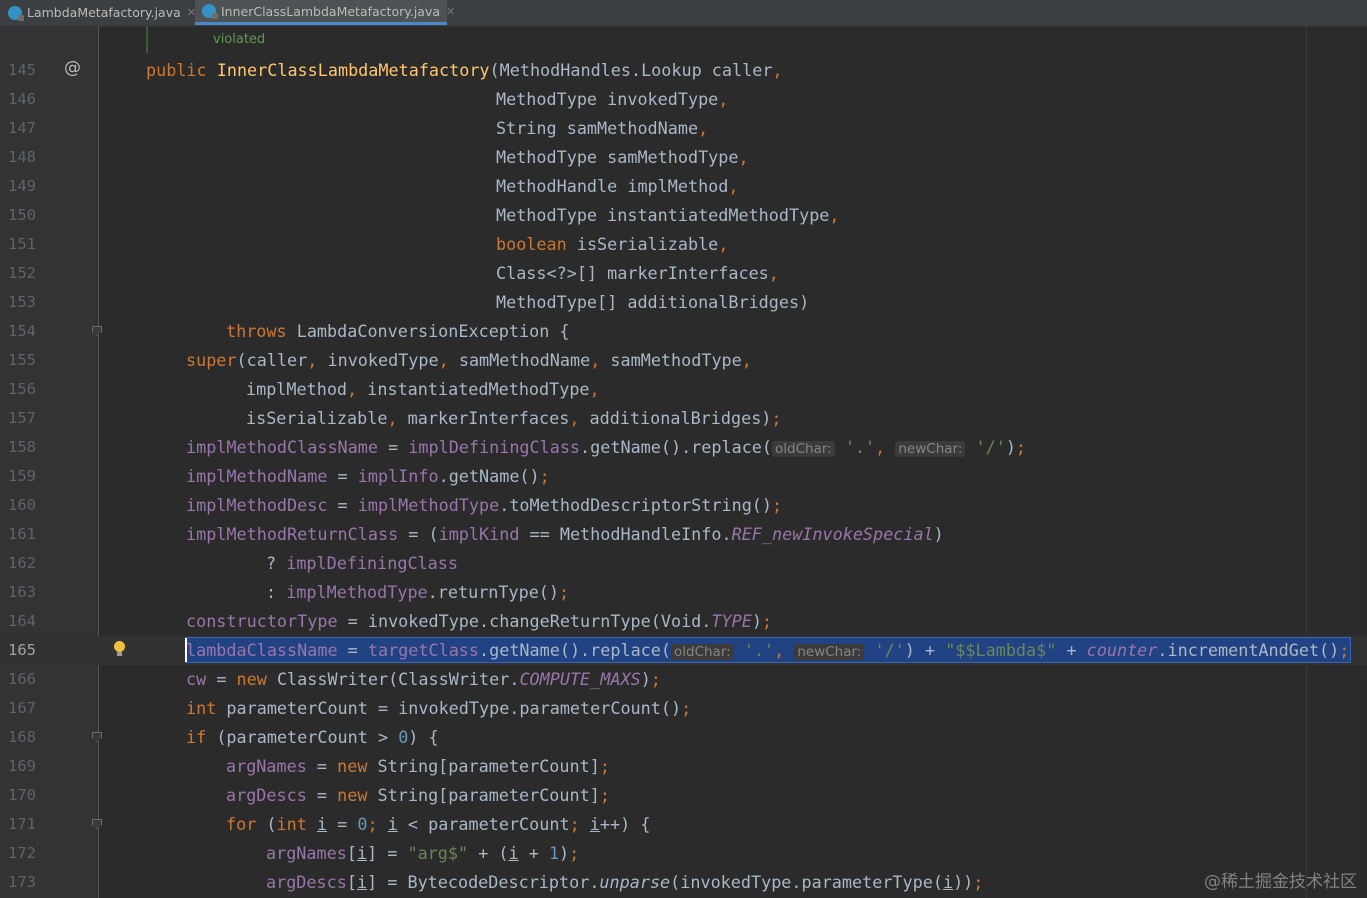 This screenshot has height=898, width=1367. What do you see at coordinates (22, 795) in the screenshot?
I see `line-number: 170` at bounding box center [22, 795].